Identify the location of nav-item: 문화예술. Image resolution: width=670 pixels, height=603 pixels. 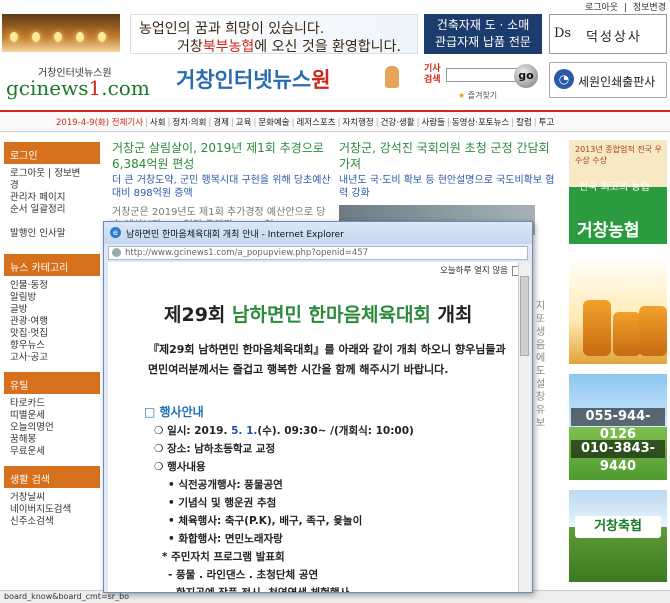
(273, 123).